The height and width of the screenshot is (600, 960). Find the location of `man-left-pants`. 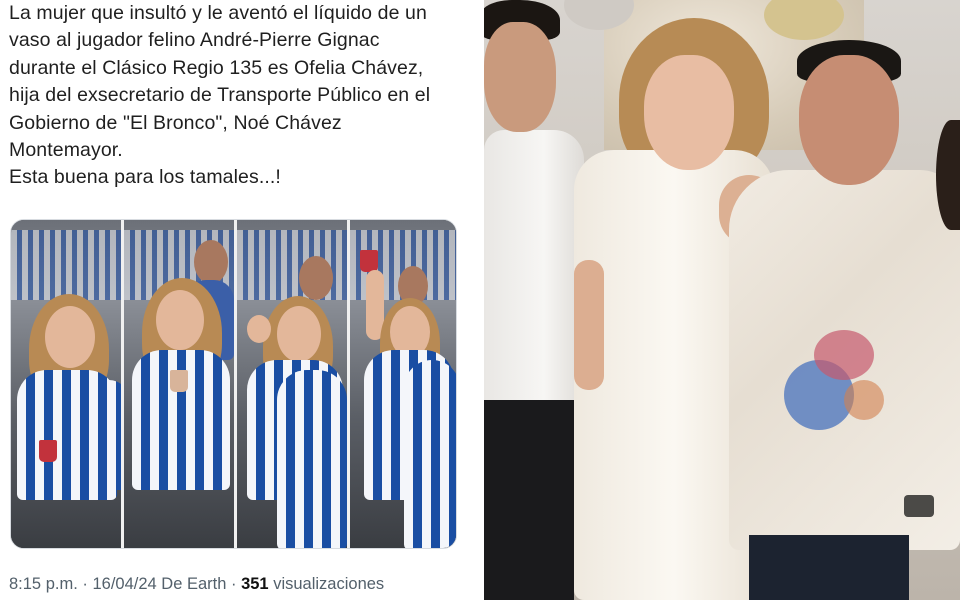

man-left-pants is located at coordinates (529, 500).